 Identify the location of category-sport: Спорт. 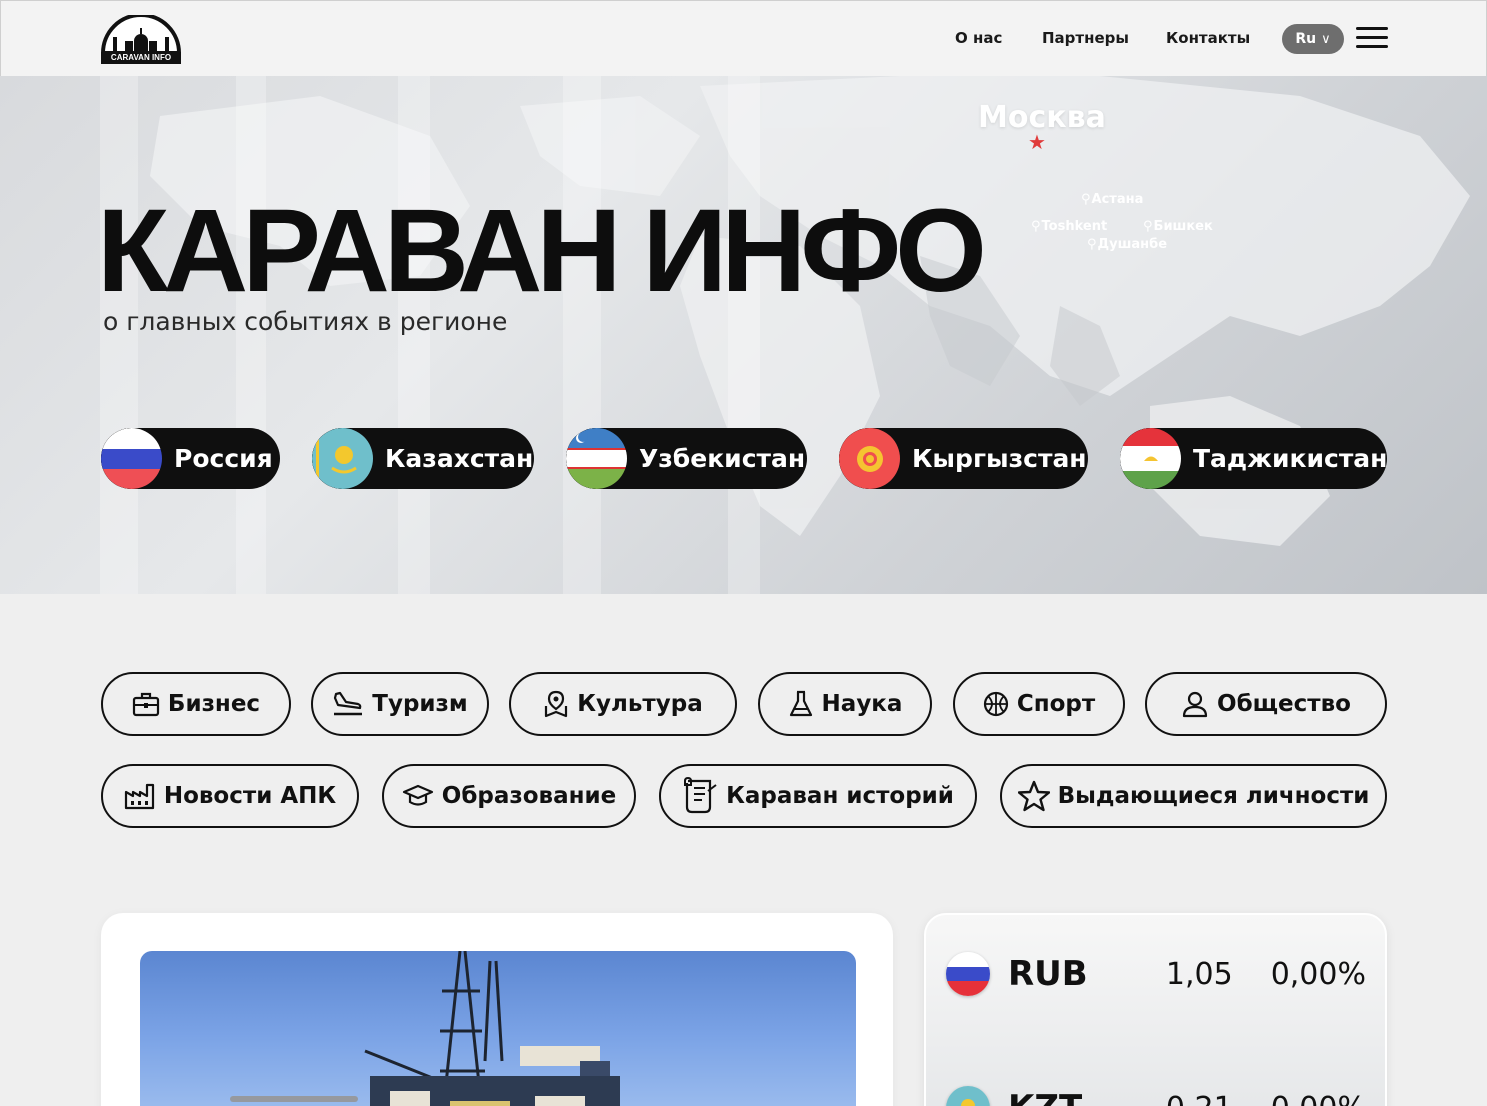
(1039, 704).